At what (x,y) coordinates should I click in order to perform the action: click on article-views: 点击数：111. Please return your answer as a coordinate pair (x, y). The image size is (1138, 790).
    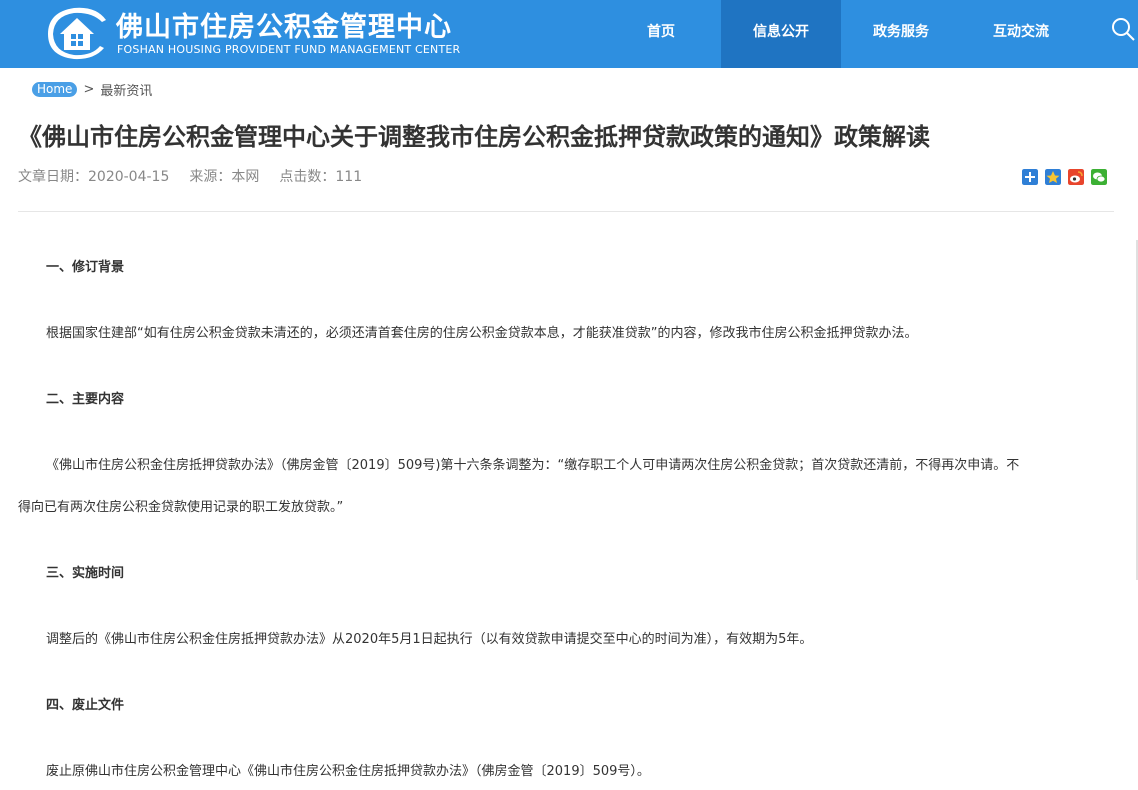
    Looking at the image, I should click on (321, 177).